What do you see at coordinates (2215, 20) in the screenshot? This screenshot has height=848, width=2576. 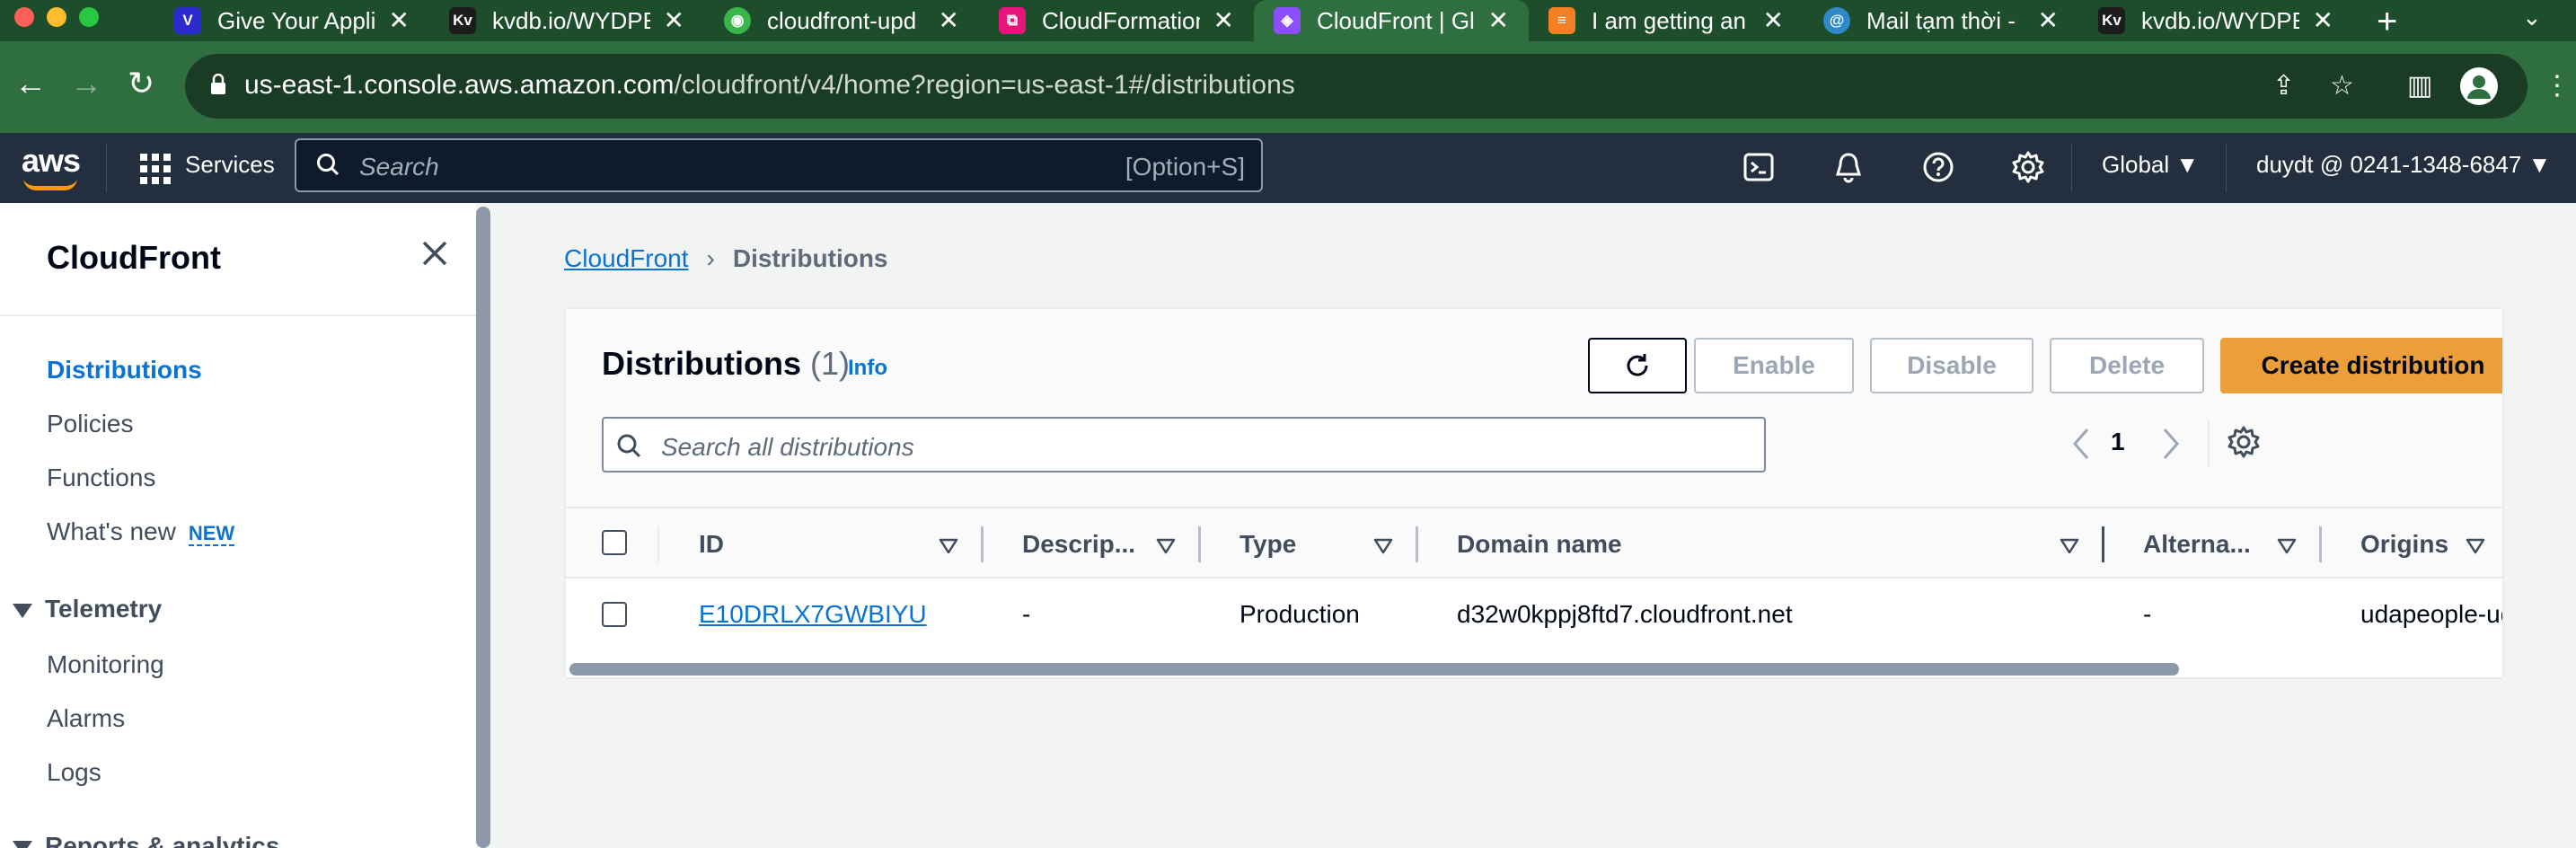 I see `browser-tab-8: Kv kvdb.io/WYDPE ✕` at bounding box center [2215, 20].